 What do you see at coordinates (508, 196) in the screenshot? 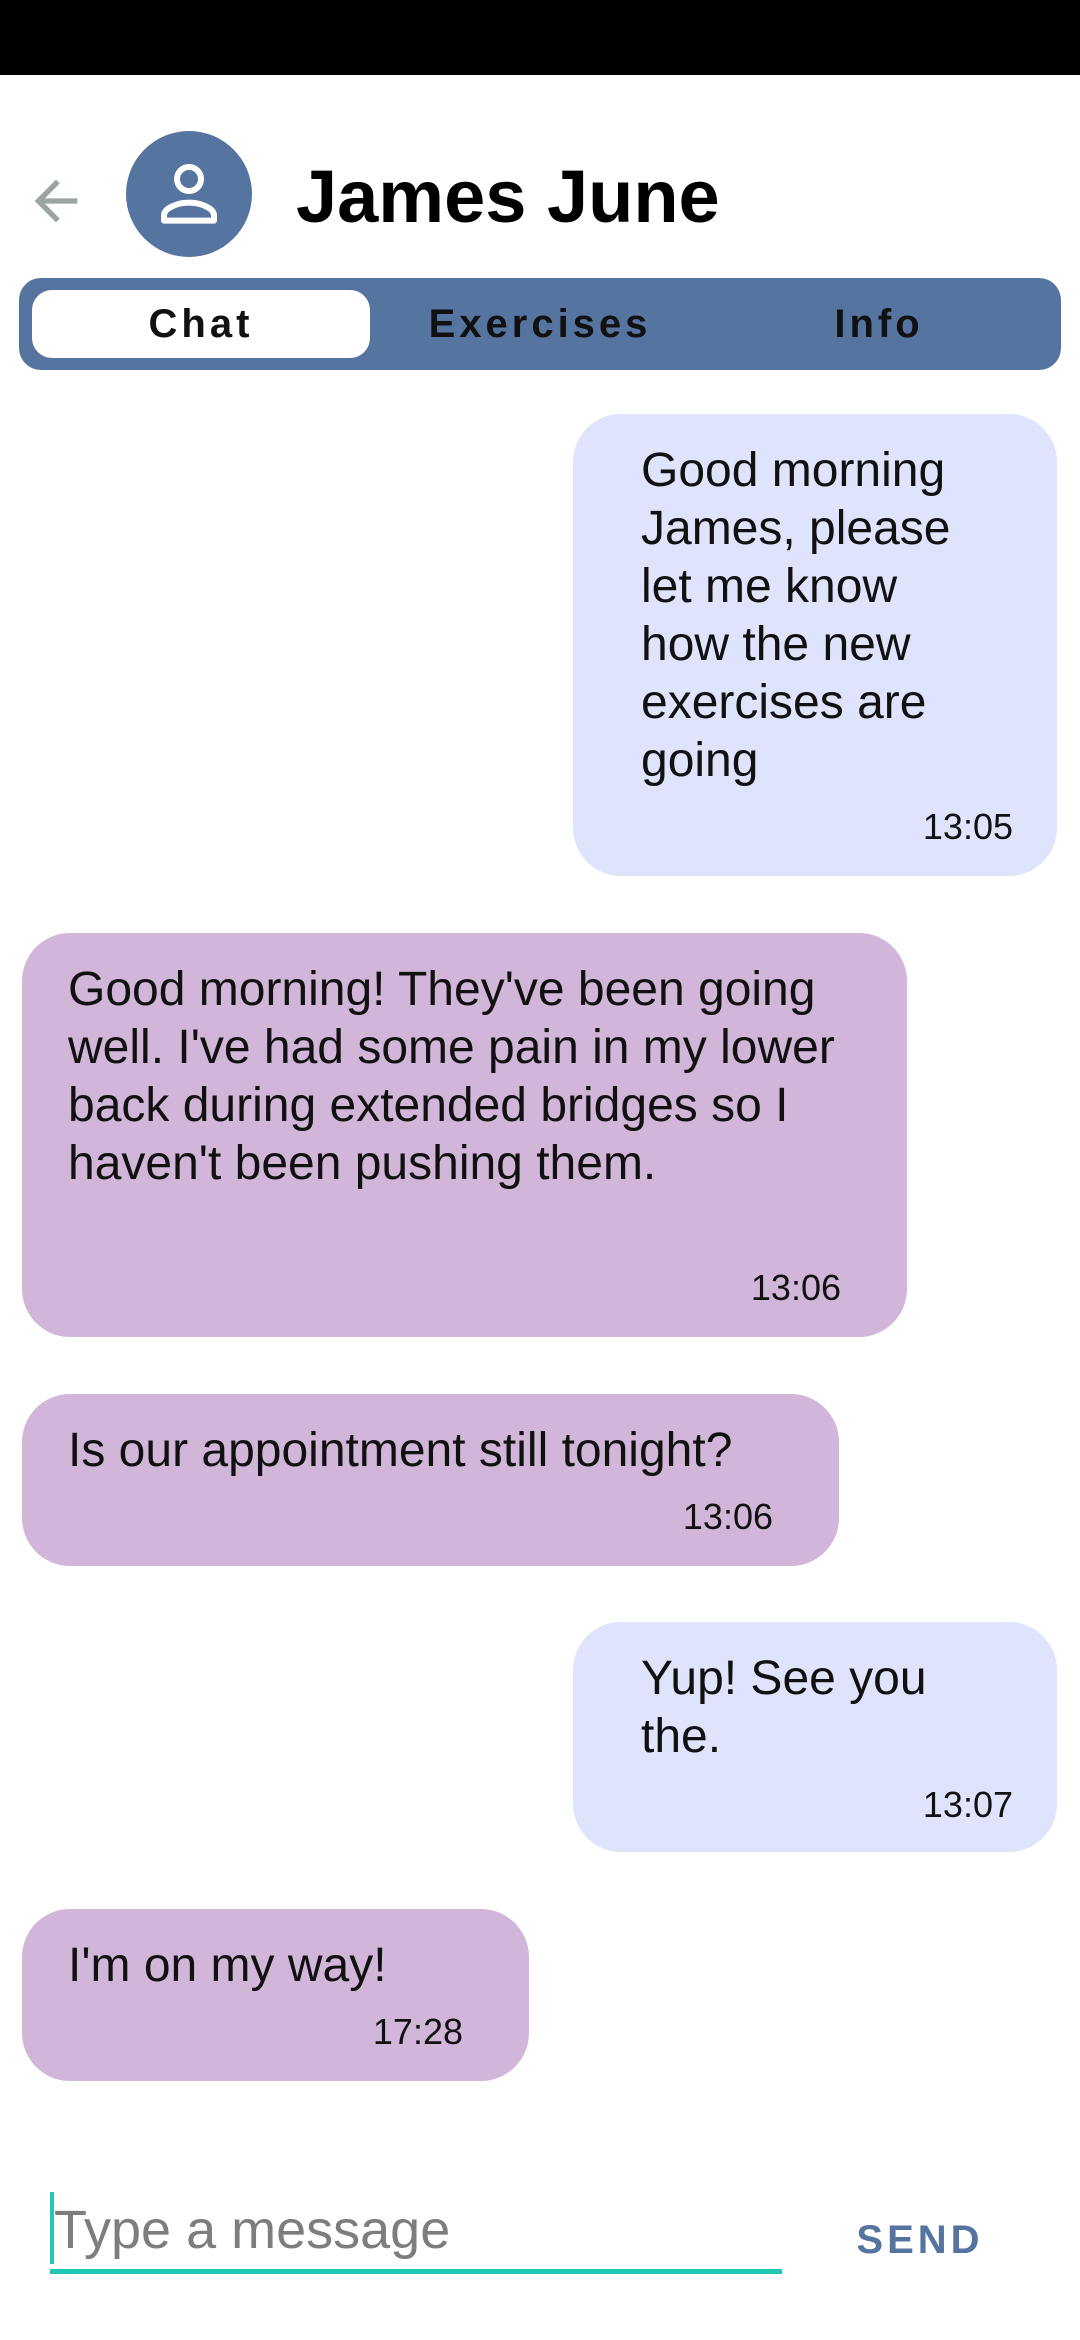
I see `contact-name: James June` at bounding box center [508, 196].